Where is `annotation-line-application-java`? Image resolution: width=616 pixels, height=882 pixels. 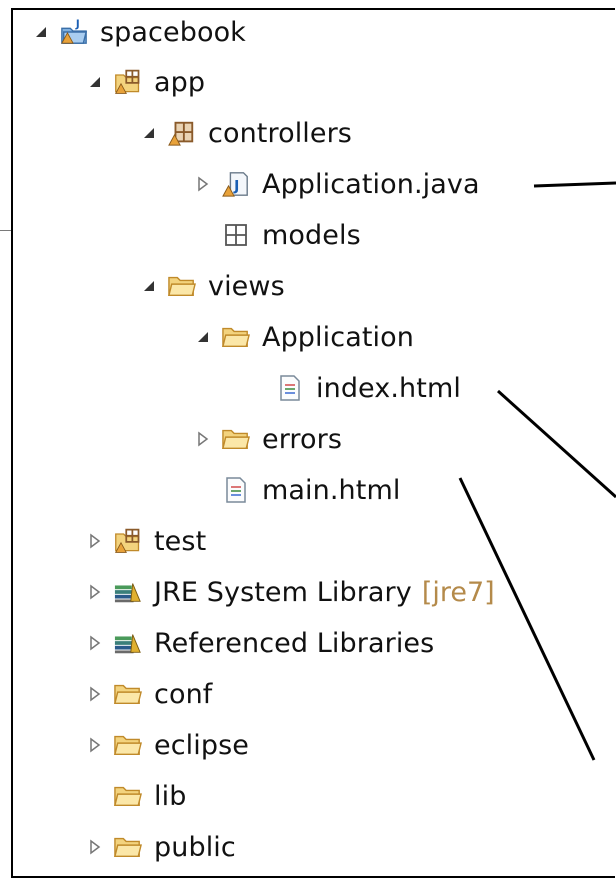 annotation-line-application-java is located at coordinates (574, 184).